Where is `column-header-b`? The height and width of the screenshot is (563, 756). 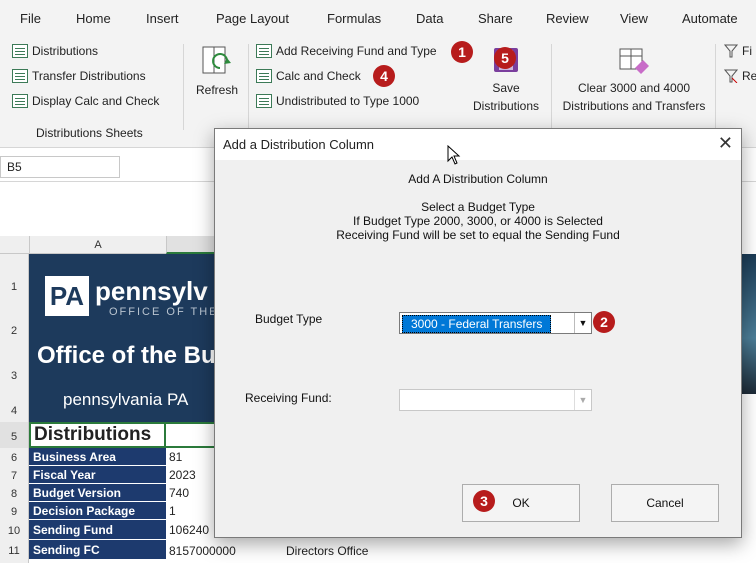
column-header-b is located at coordinates (190, 245).